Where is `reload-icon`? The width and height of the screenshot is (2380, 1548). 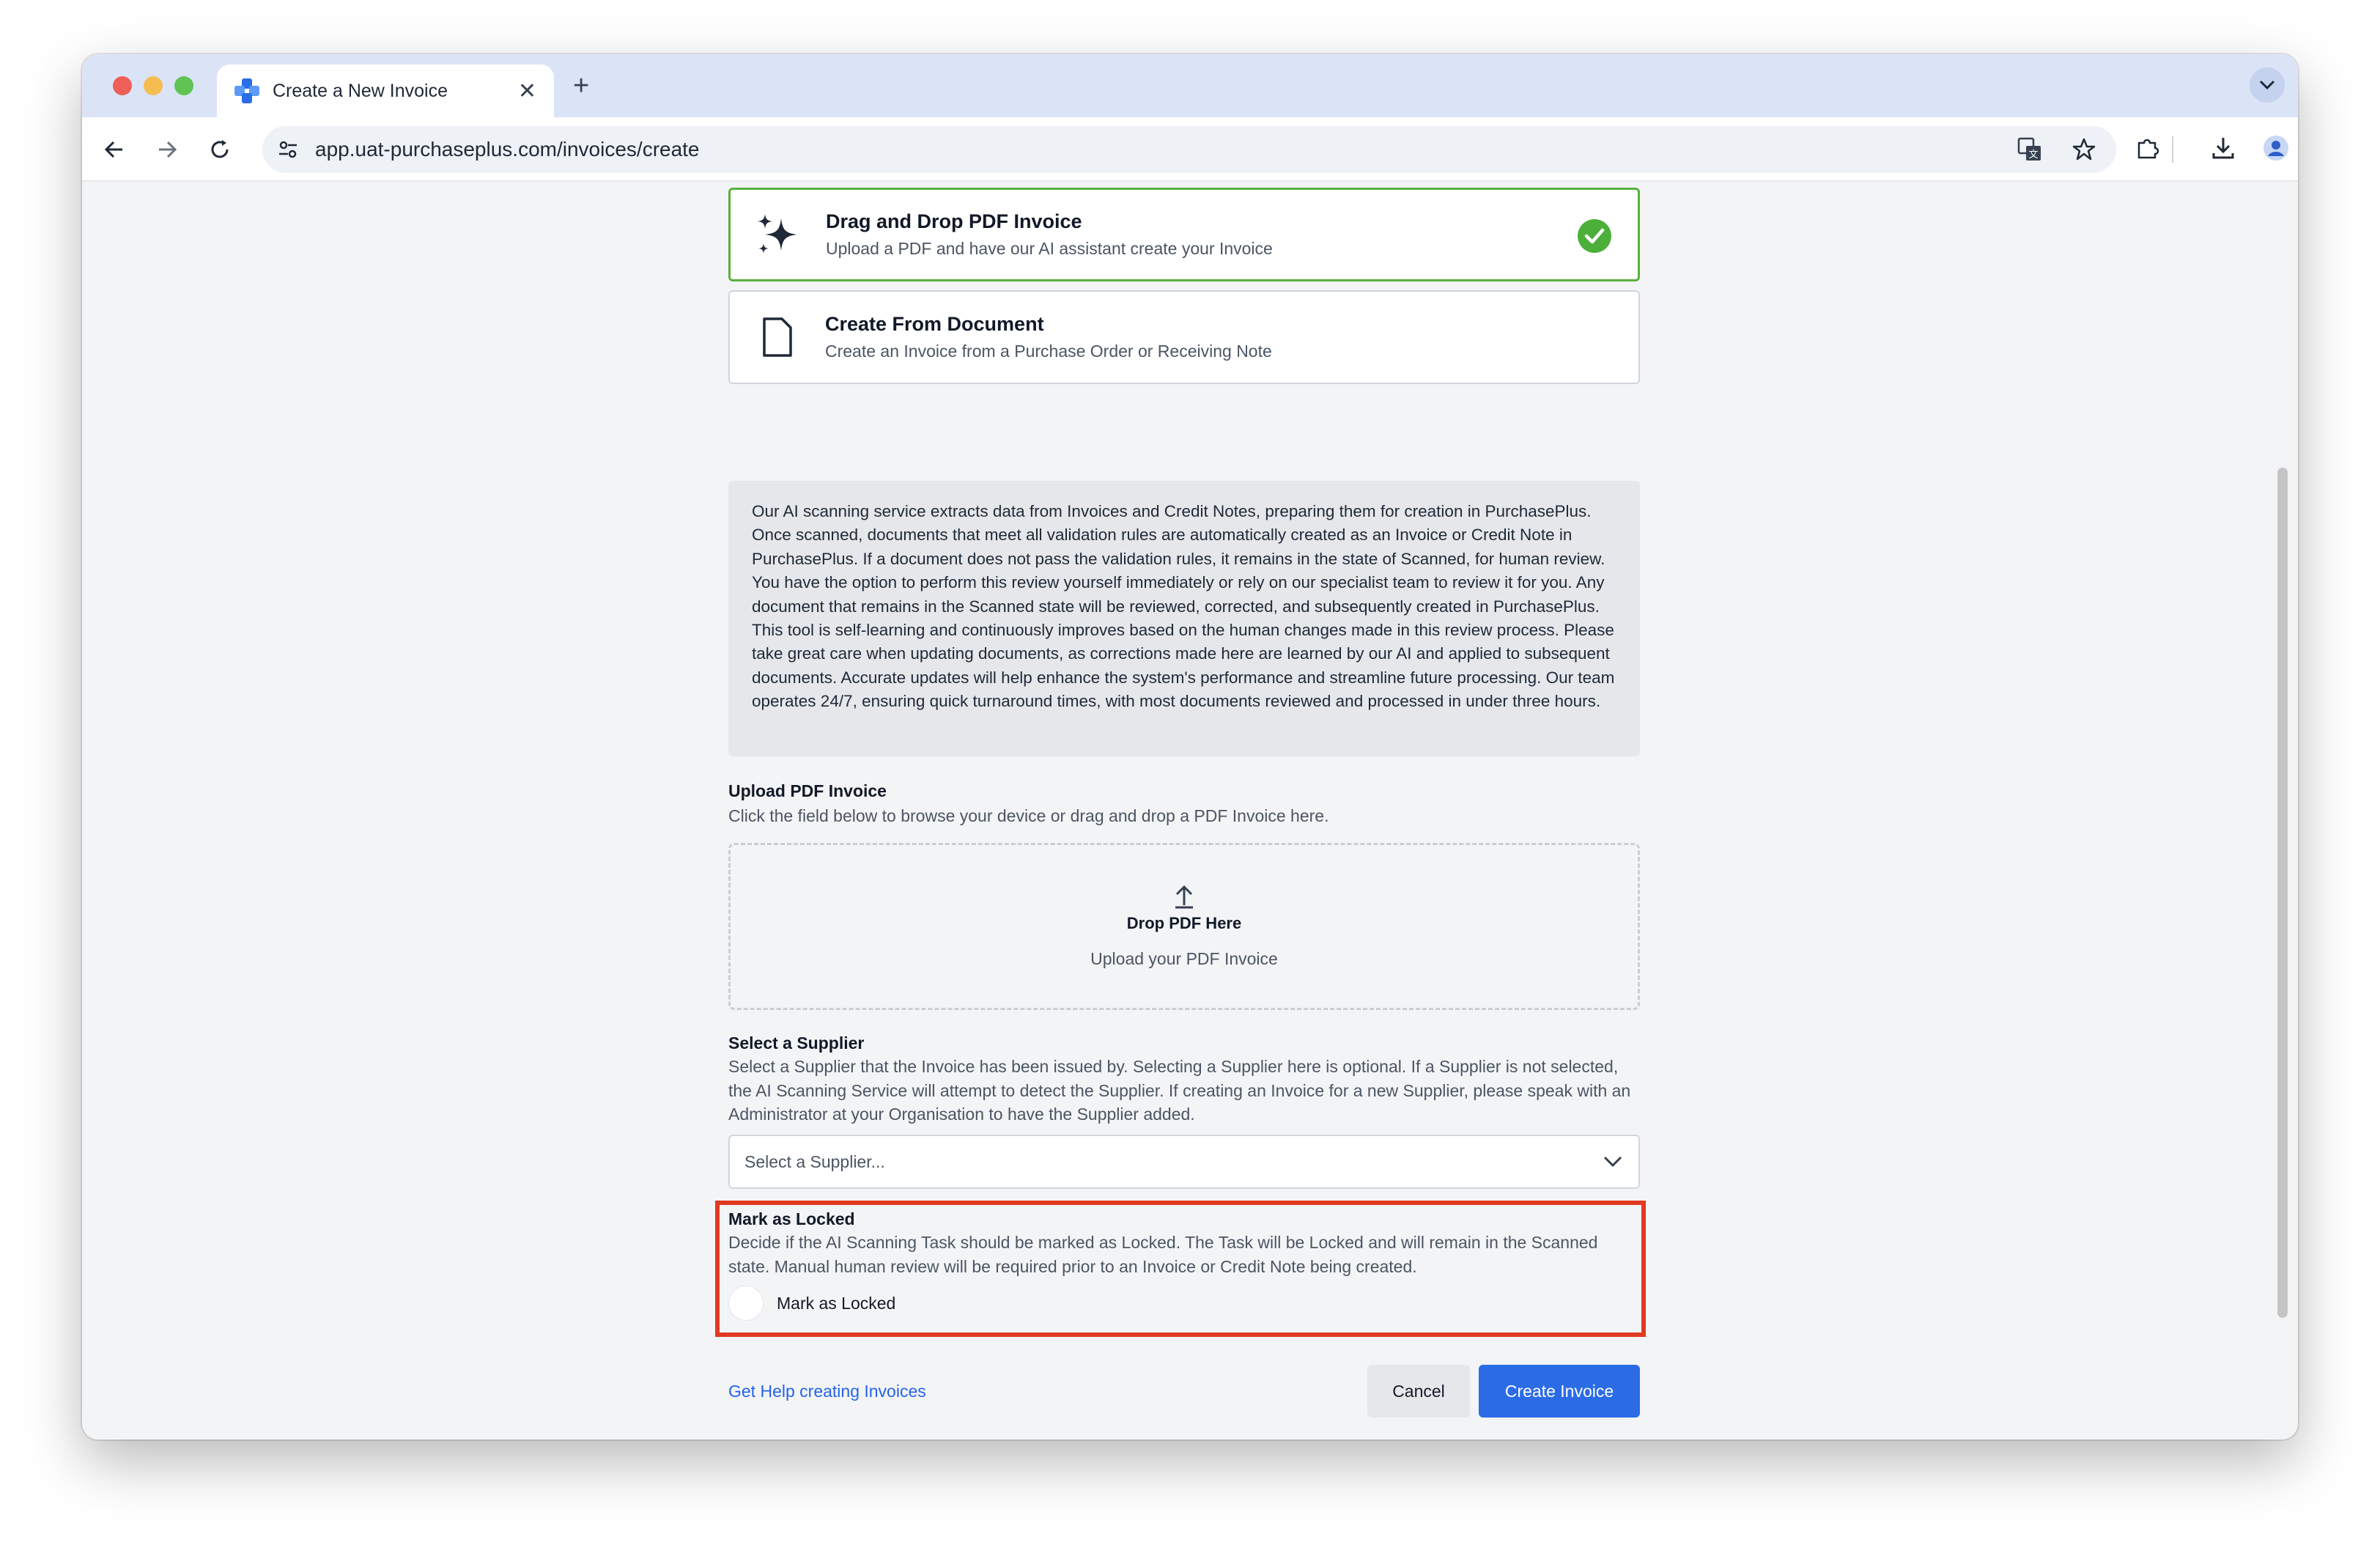 reload-icon is located at coordinates (220, 149).